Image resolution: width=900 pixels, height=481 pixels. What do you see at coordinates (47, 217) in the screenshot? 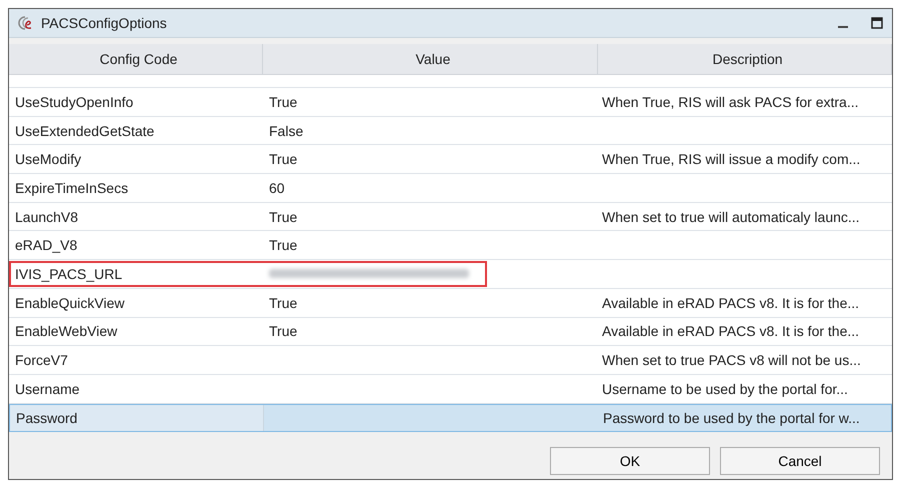
I see `table-cell-text: LaunchV8` at bounding box center [47, 217].